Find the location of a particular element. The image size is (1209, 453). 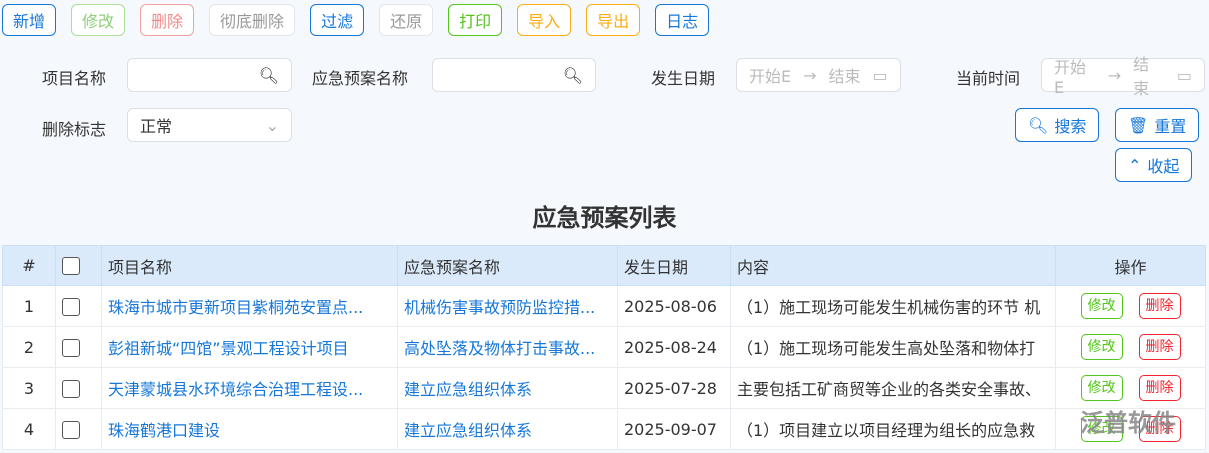

current-time-label: 当前时间 is located at coordinates (988, 78).